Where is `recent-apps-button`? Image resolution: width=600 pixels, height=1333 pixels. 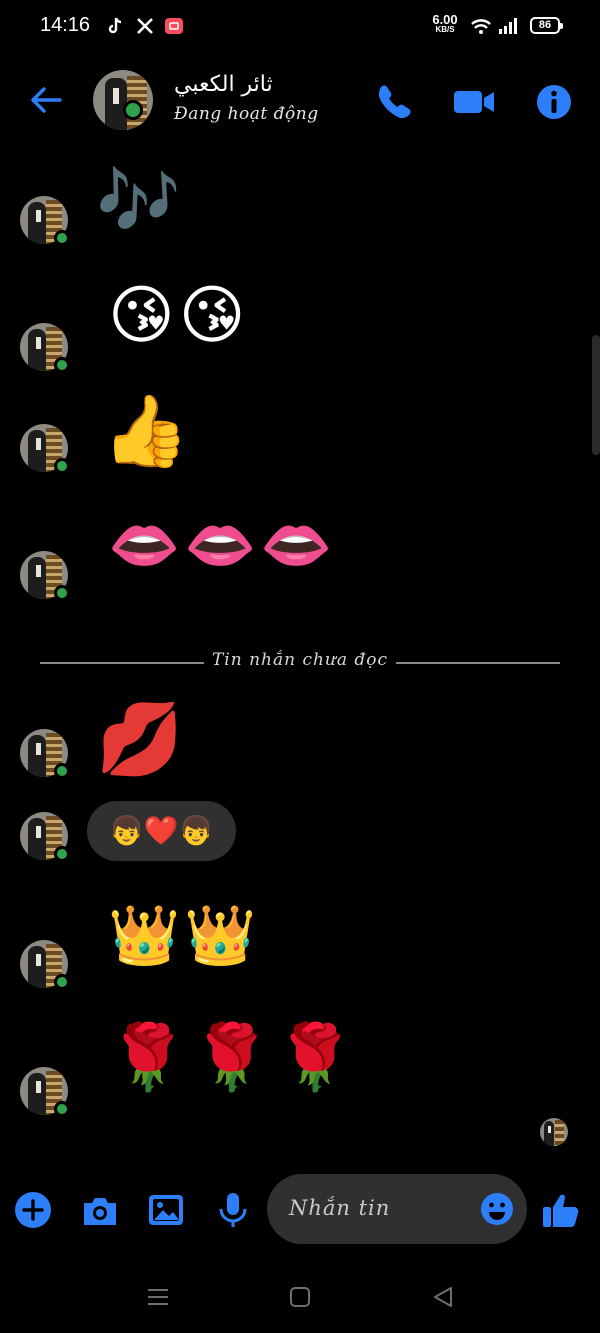
recent-apps-button is located at coordinates (158, 1297).